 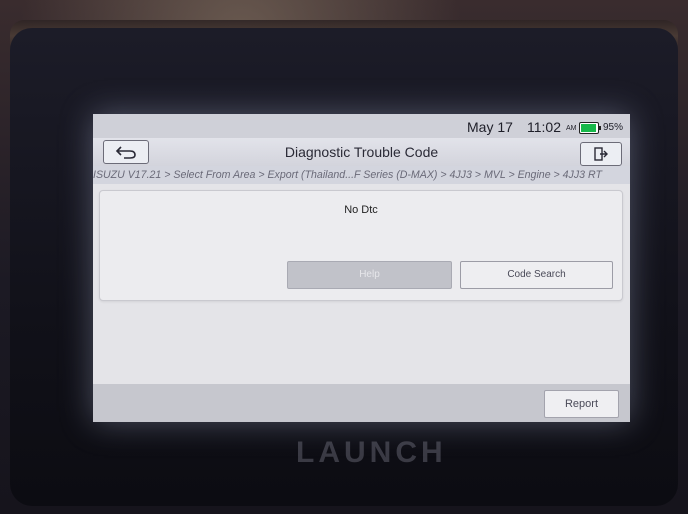 What do you see at coordinates (371, 452) in the screenshot?
I see `brand-logo: LAUNCH` at bounding box center [371, 452].